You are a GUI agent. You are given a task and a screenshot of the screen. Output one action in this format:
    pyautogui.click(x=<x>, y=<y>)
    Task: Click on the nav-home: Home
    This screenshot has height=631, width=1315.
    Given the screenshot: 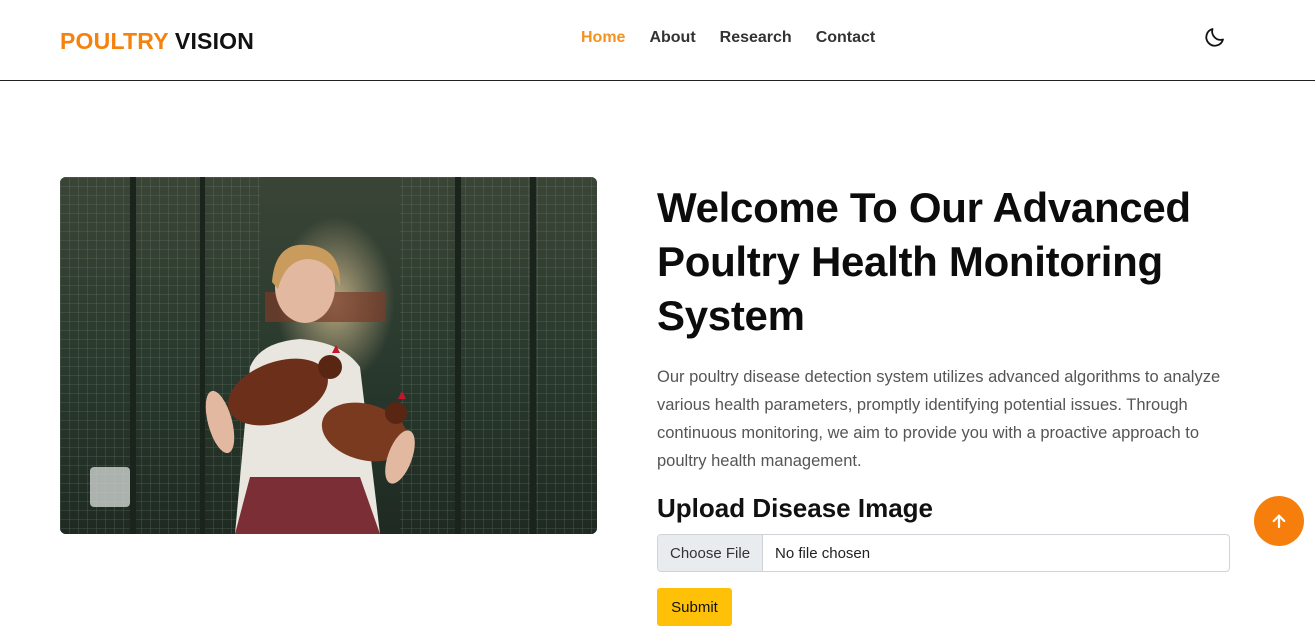 What is the action you would take?
    pyautogui.click(x=603, y=38)
    